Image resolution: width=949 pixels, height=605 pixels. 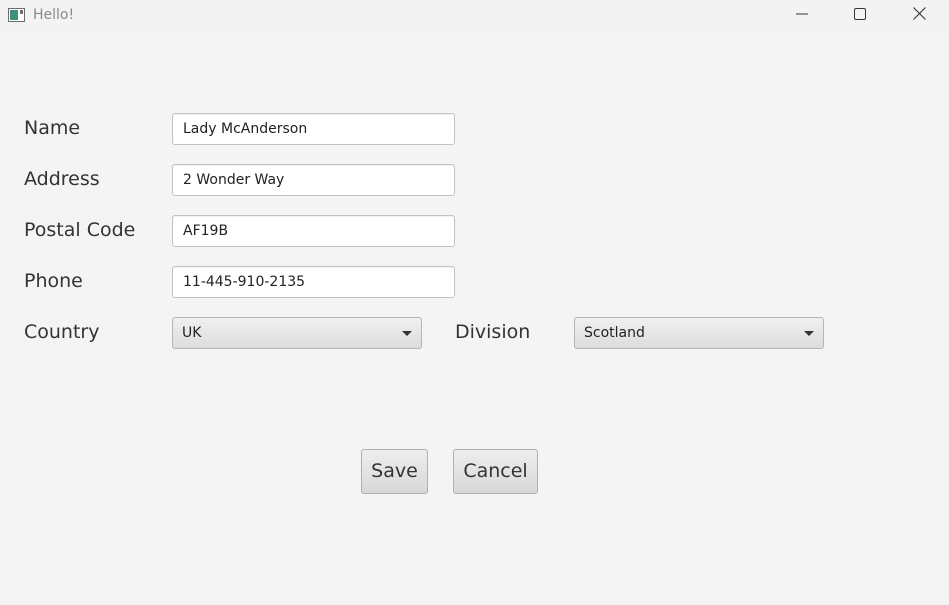 I want to click on minimize-button, so click(x=802, y=15).